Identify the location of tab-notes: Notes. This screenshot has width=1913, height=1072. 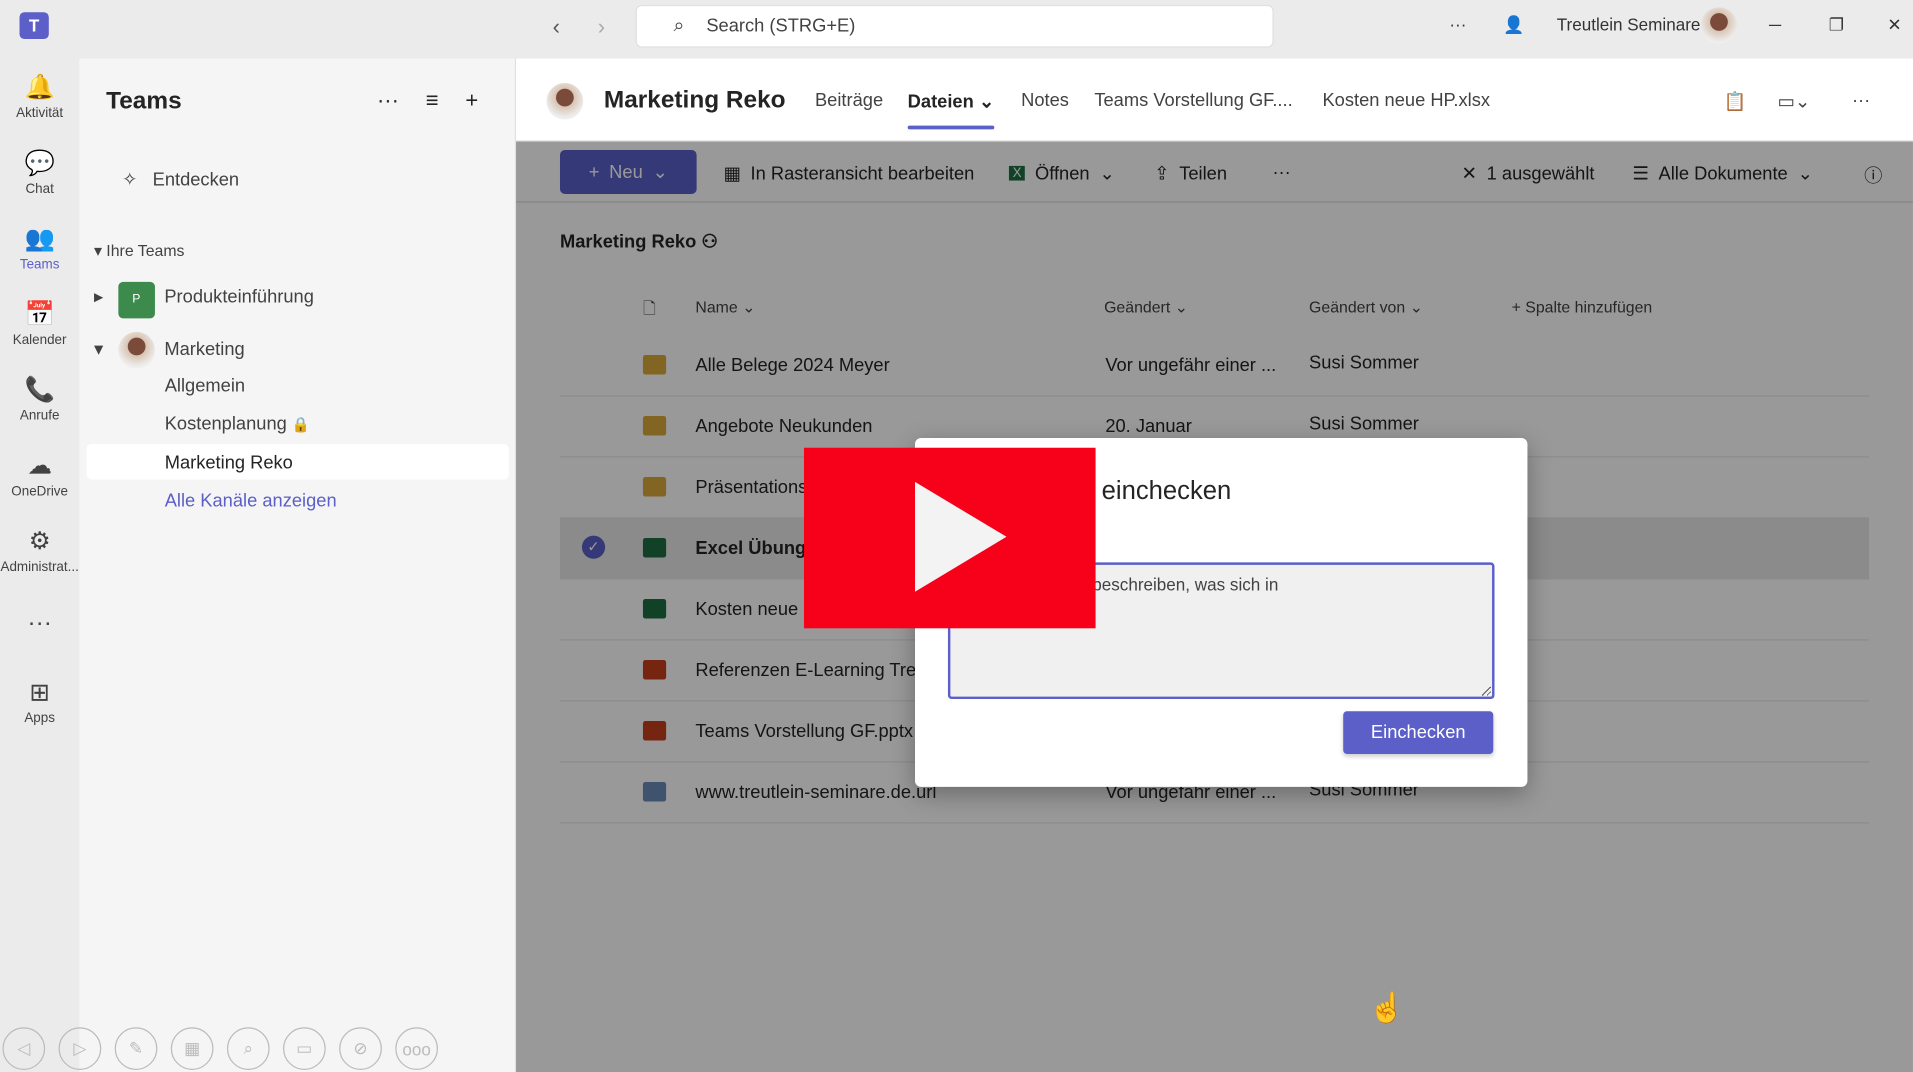
(1045, 100).